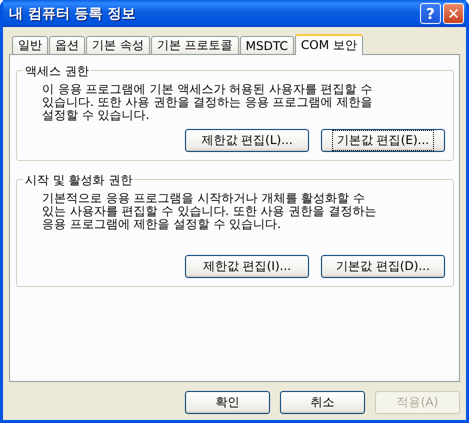  I want to click on dialog-button: 취소, so click(322, 402).